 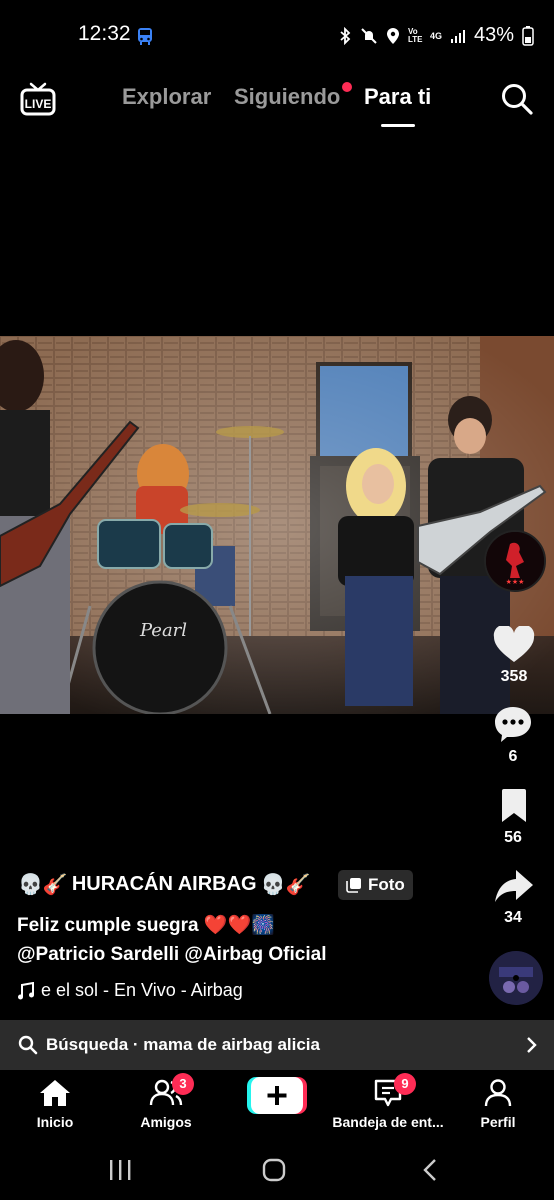 I want to click on status-icons: Vo LTE 4G 43%, so click(x=436, y=35).